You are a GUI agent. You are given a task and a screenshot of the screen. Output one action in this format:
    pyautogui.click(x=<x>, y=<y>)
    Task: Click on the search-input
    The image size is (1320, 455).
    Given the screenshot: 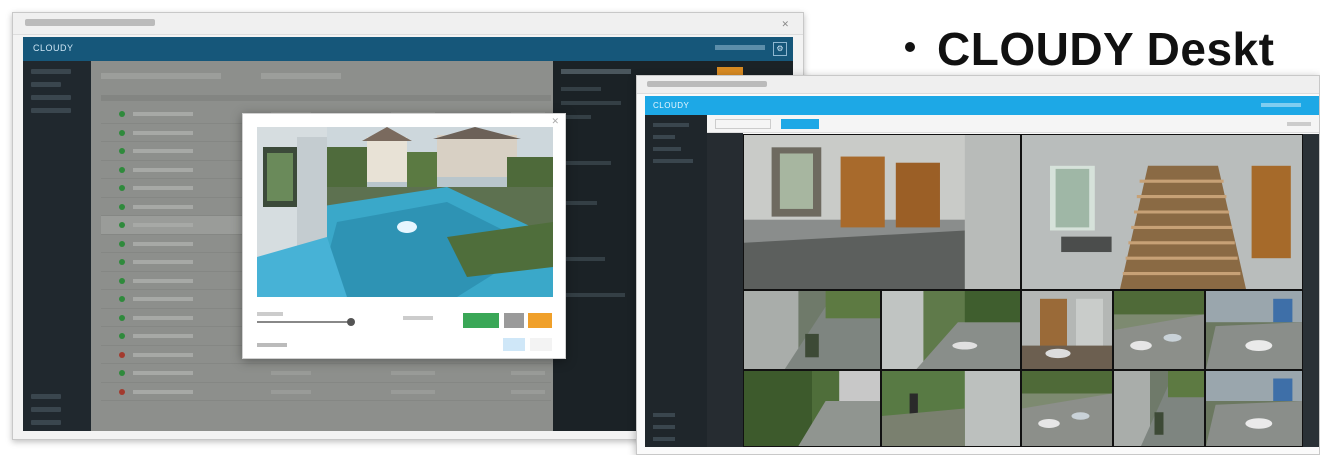 What is the action you would take?
    pyautogui.click(x=161, y=76)
    